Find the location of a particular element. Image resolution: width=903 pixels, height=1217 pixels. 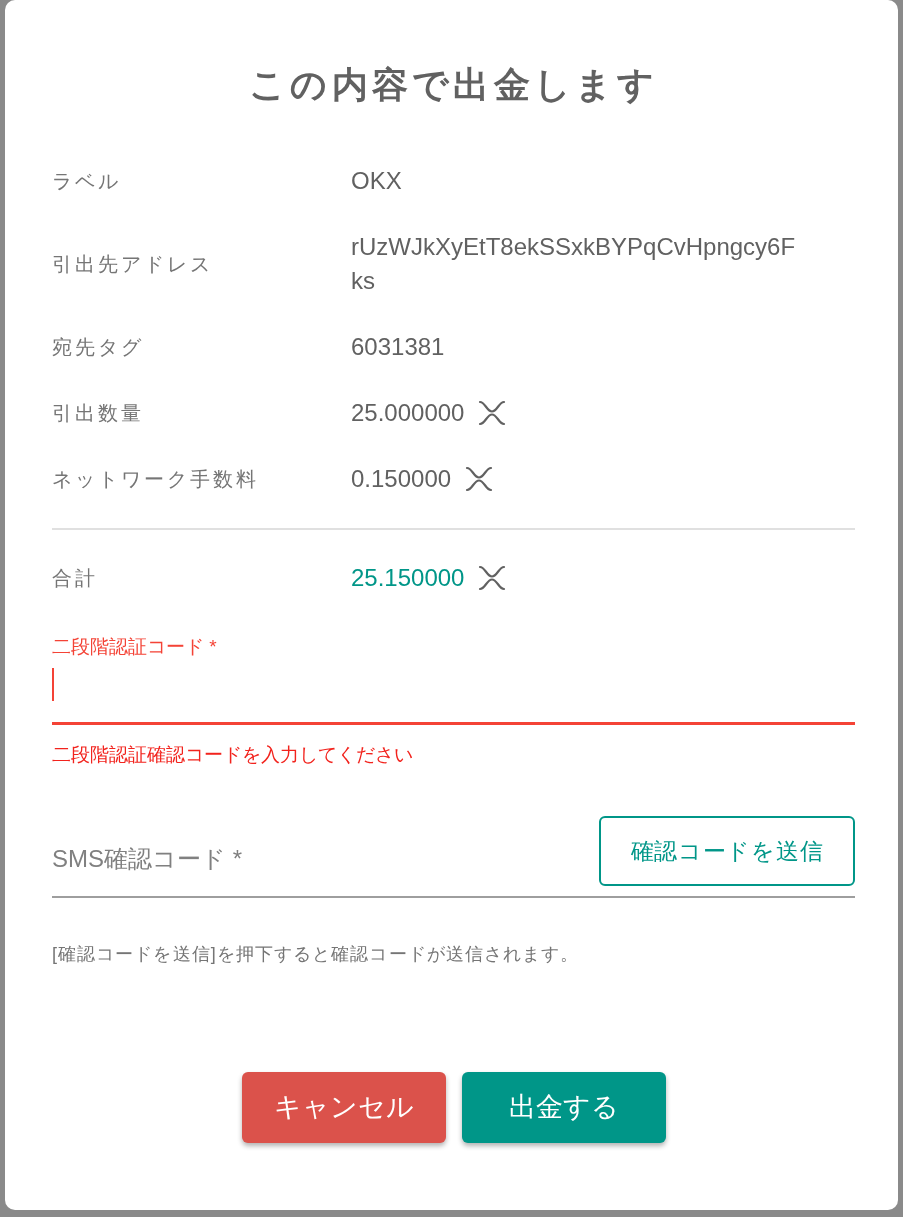

detail-value: OKX is located at coordinates (376, 180).